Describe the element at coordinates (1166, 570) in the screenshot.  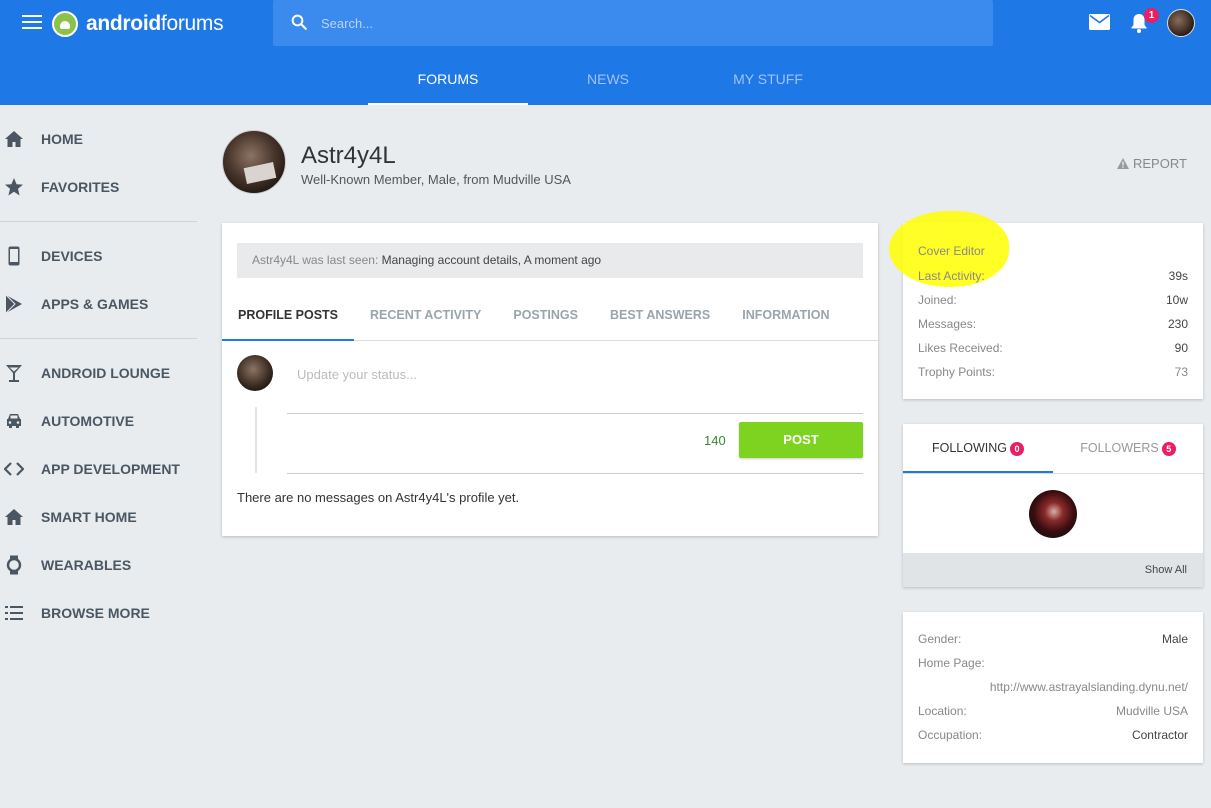
I see `show-all-link: Show All` at that location.